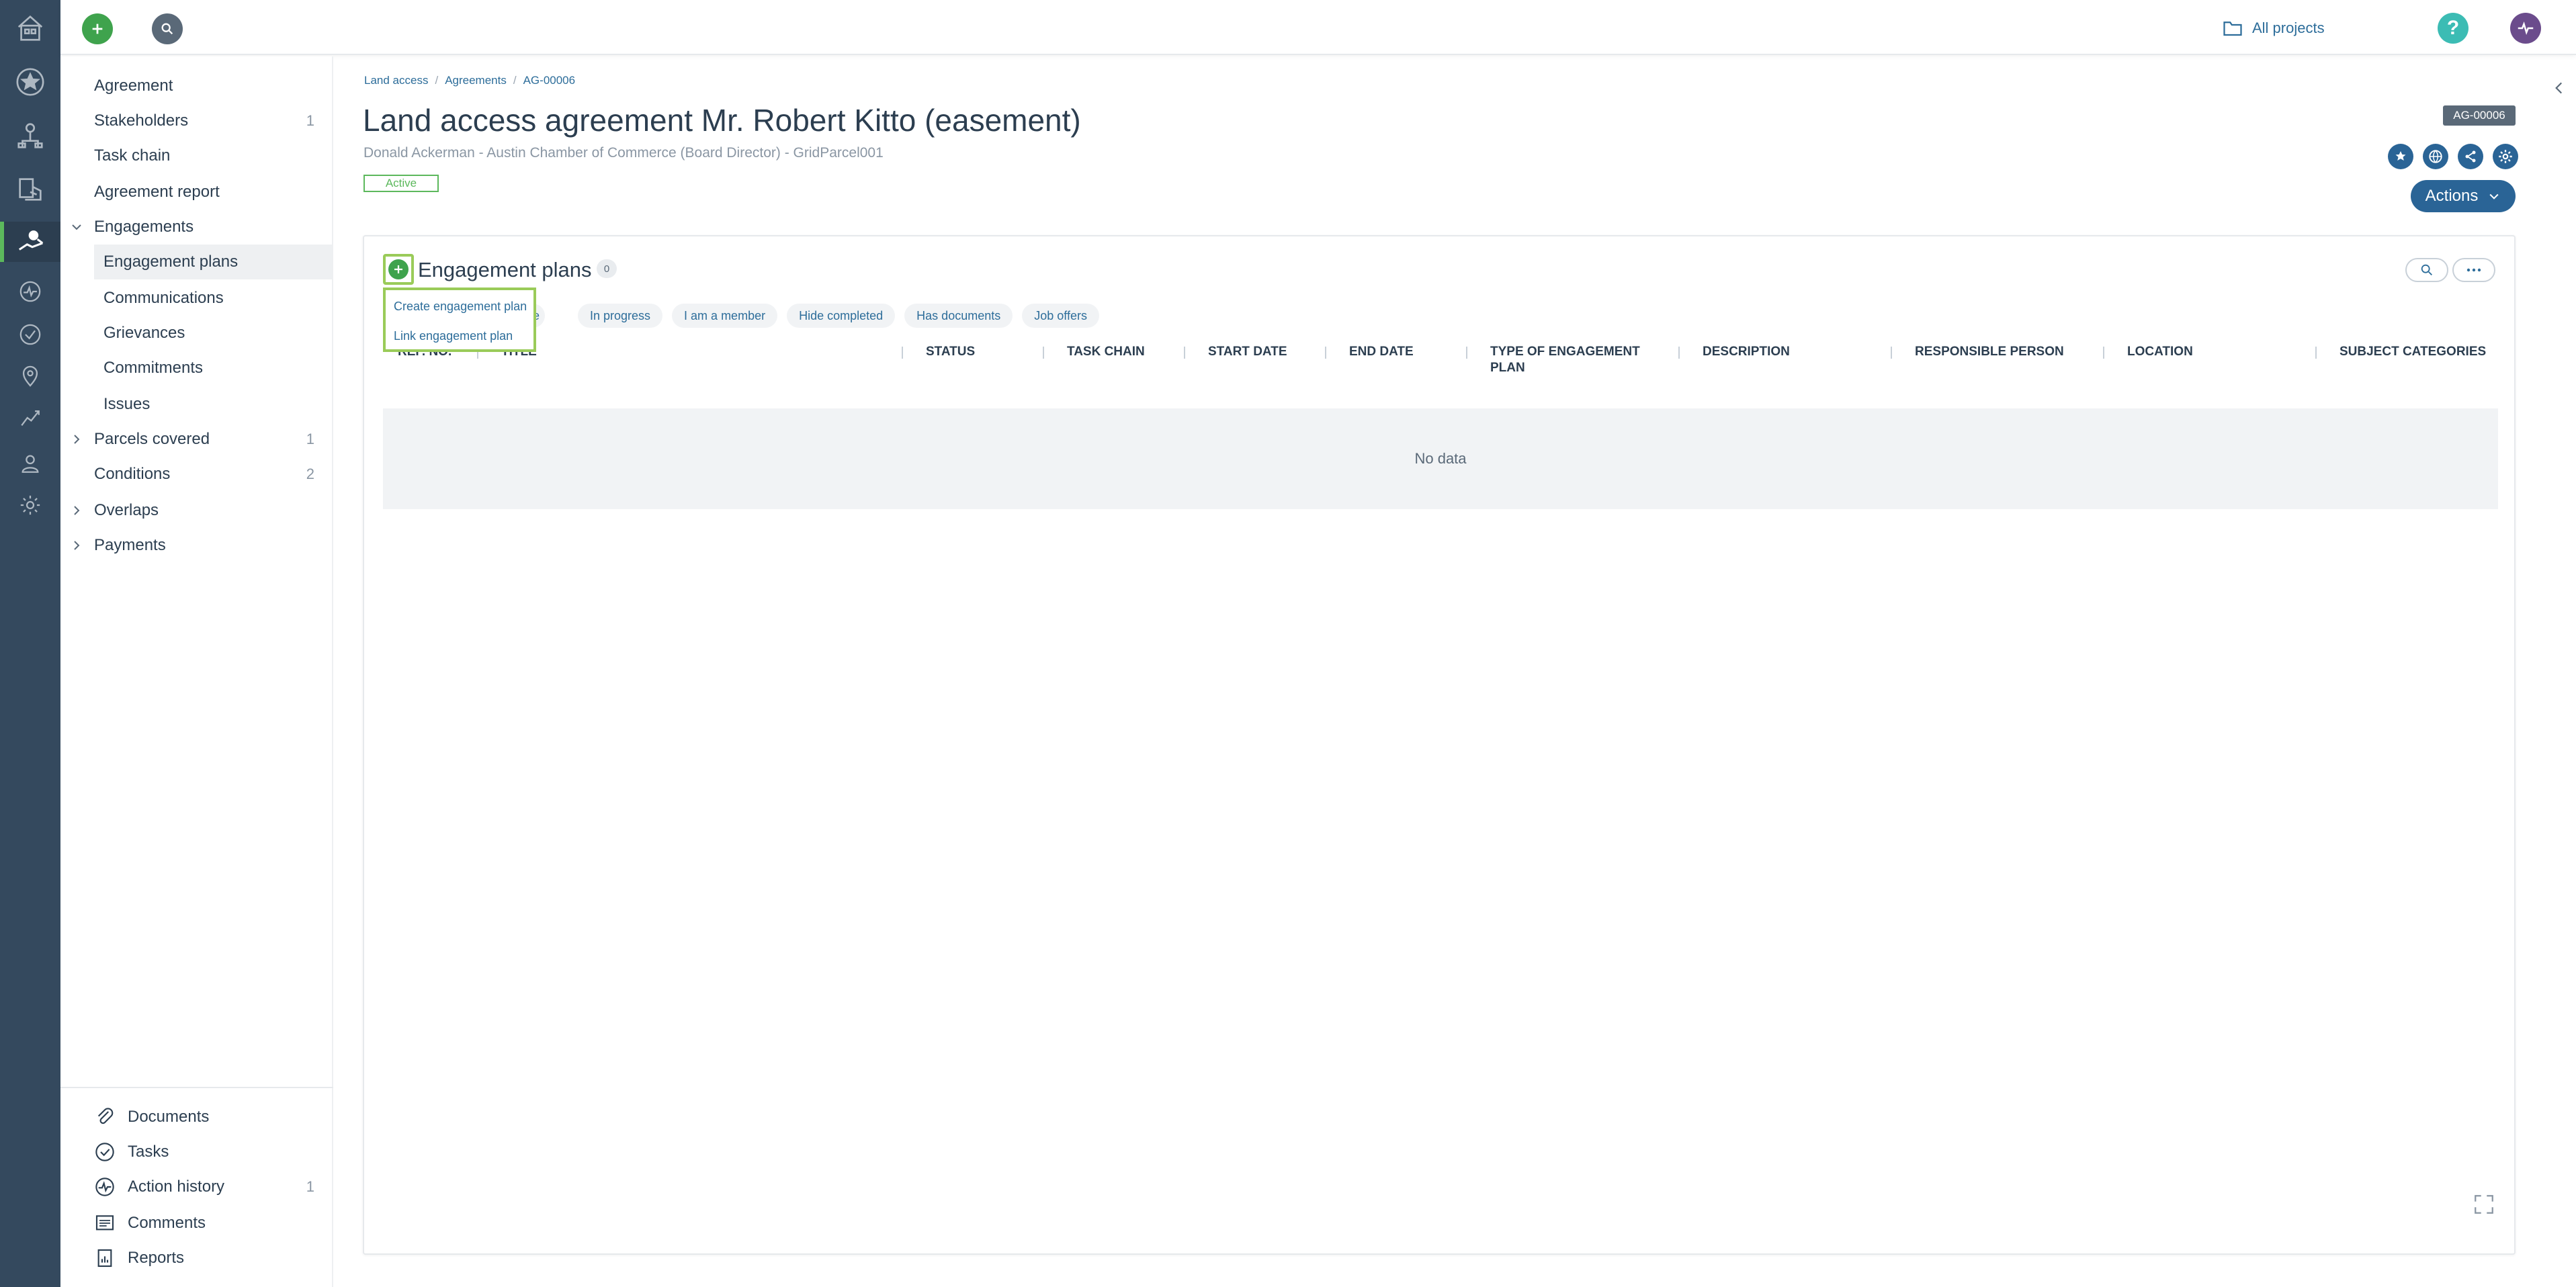 The height and width of the screenshot is (1287, 2576). Describe the element at coordinates (30, 242) in the screenshot. I see `engagement-icon` at that location.